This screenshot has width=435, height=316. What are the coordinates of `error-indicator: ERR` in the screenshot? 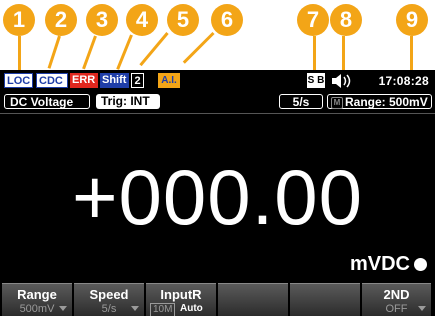 It's located at (84, 80).